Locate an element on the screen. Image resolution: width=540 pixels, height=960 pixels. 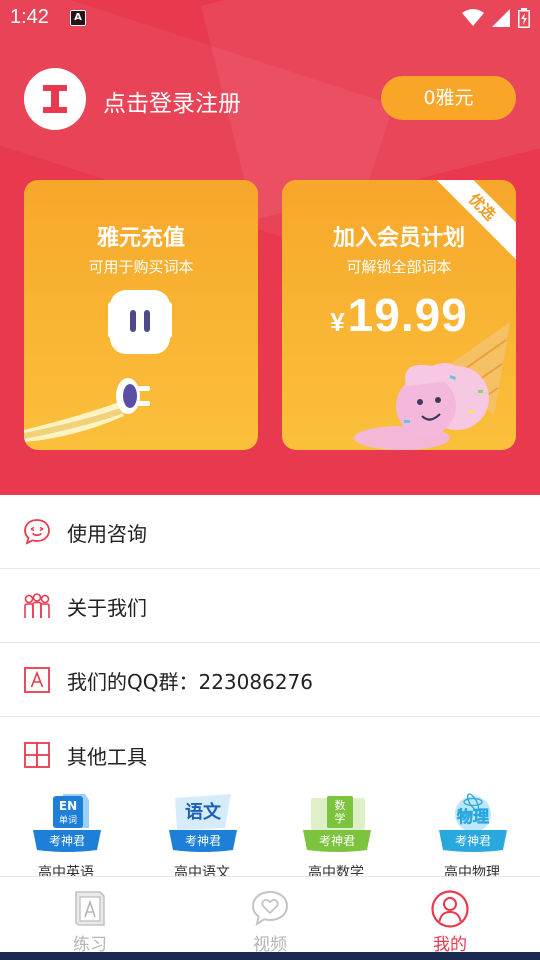
avatar is located at coordinates (55, 99).